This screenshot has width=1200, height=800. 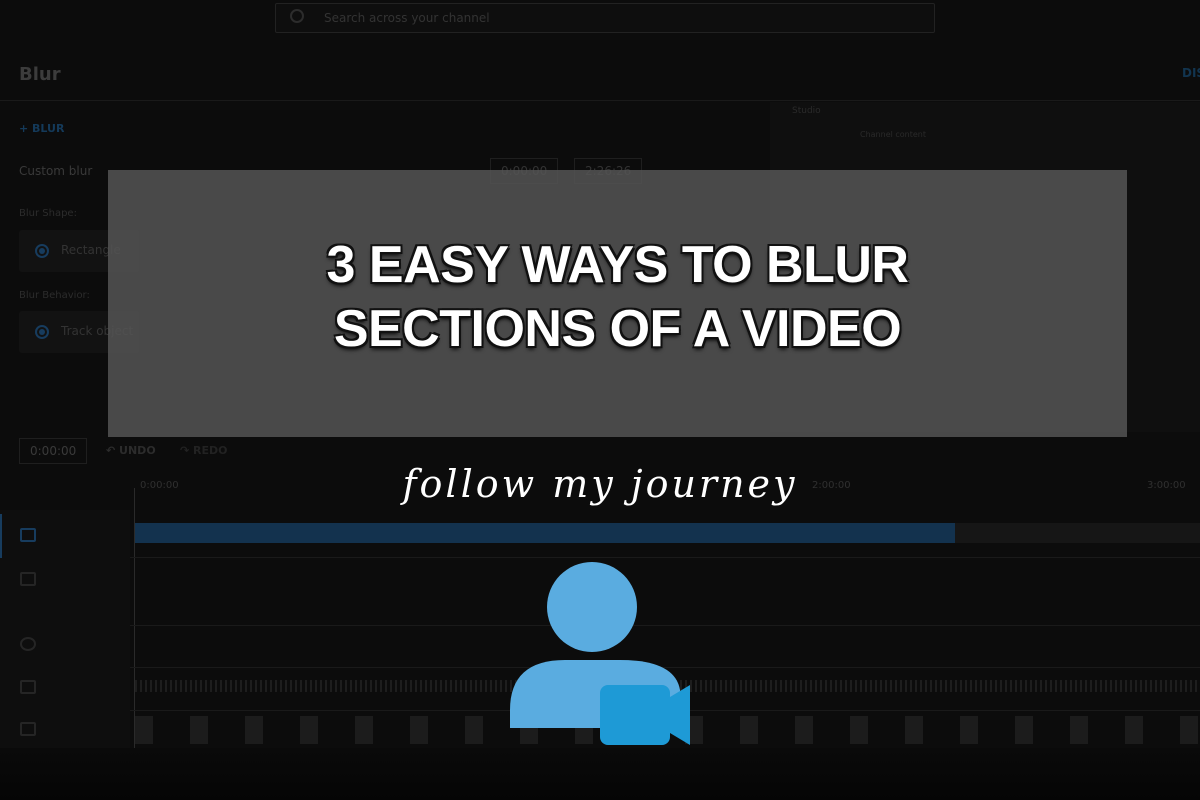 What do you see at coordinates (1077, 533) in the screenshot?
I see `blur-track-empty` at bounding box center [1077, 533].